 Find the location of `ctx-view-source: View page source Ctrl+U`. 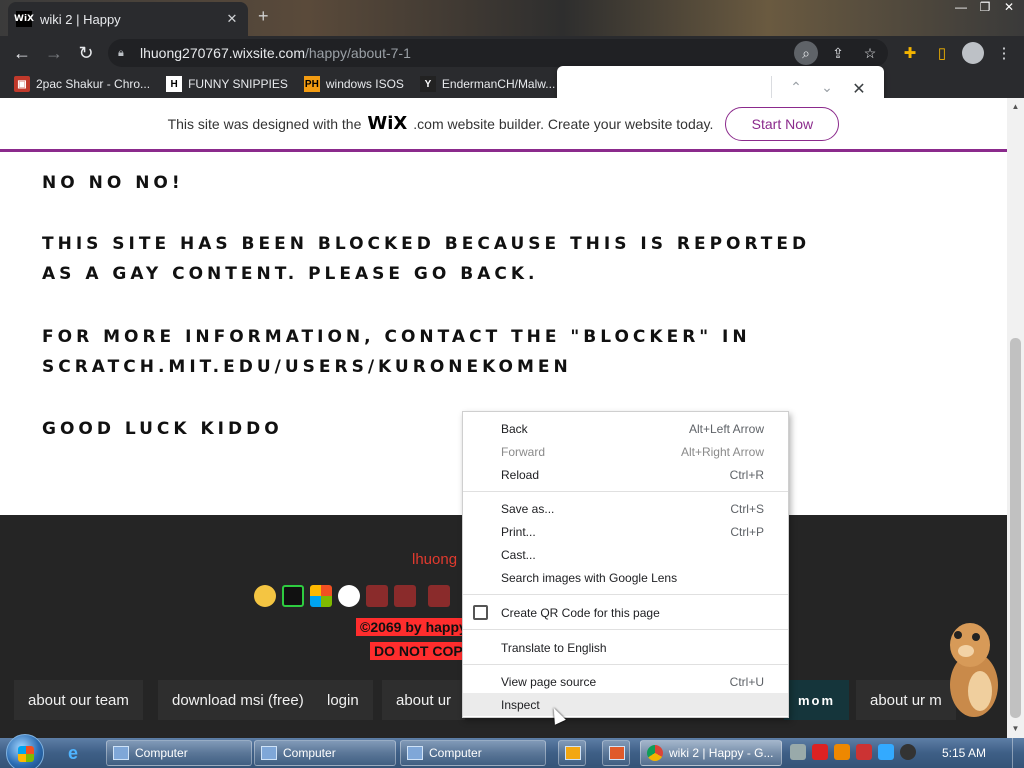

ctx-view-source: View page source Ctrl+U is located at coordinates (625, 681).